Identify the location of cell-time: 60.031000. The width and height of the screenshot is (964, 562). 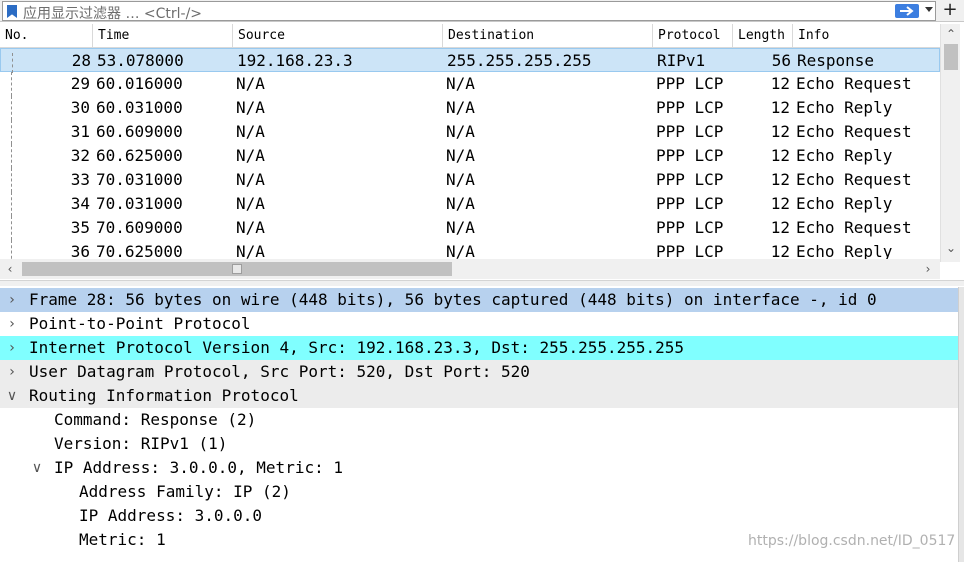
(139, 107).